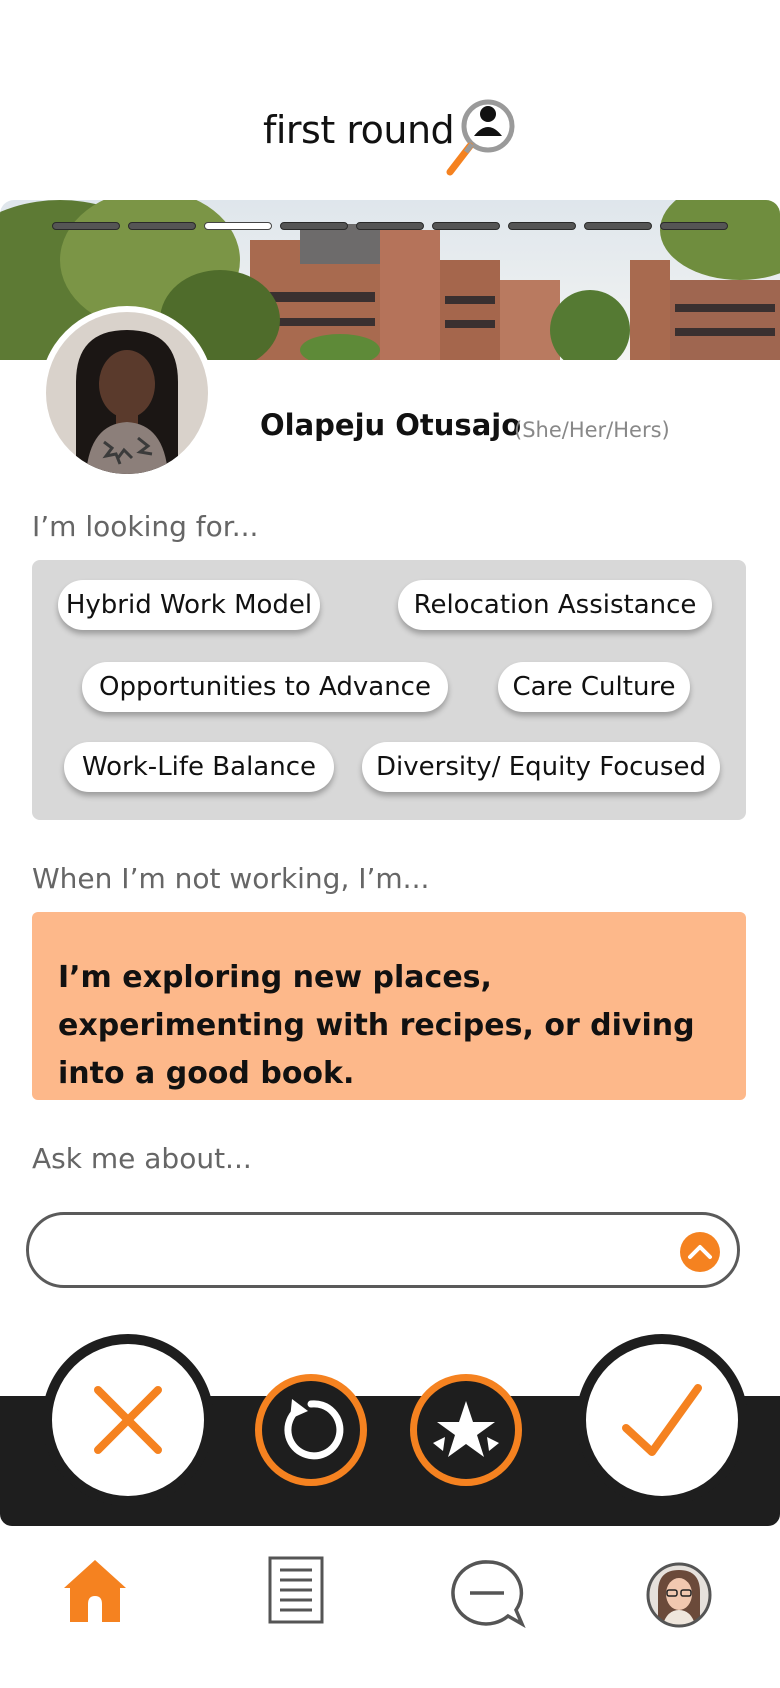  I want to click on reject-button, so click(128, 1420).